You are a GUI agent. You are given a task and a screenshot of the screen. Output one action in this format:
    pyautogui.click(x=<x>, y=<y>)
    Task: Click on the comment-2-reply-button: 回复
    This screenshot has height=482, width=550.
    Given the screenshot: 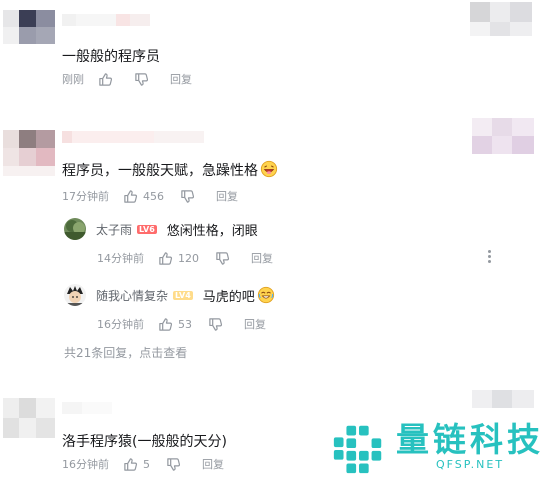 What is the action you would take?
    pyautogui.click(x=227, y=196)
    